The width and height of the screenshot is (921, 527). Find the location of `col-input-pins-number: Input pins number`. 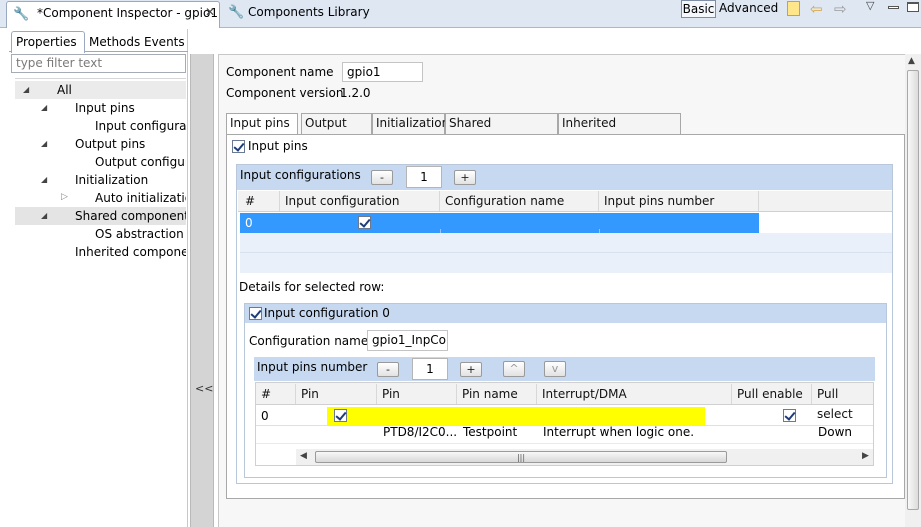

col-input-pins-number: Input pins number is located at coordinates (679, 201).